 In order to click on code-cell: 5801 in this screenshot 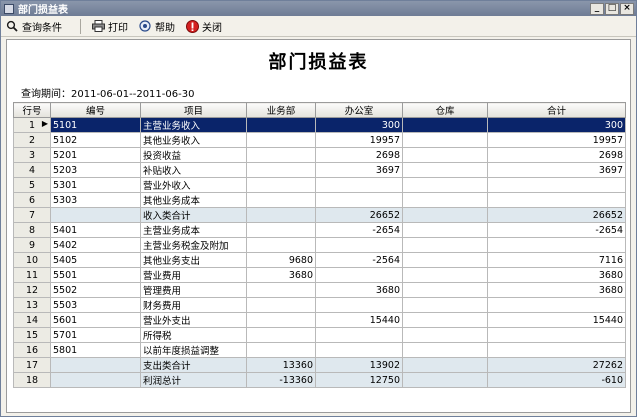, I will do `click(95, 350)`.